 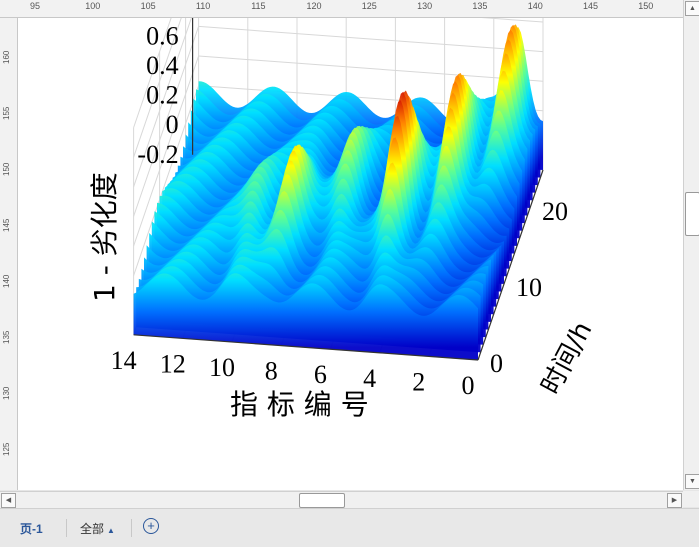 What do you see at coordinates (299, 404) in the screenshot?
I see `x-axis-label: 指 标 编 号` at bounding box center [299, 404].